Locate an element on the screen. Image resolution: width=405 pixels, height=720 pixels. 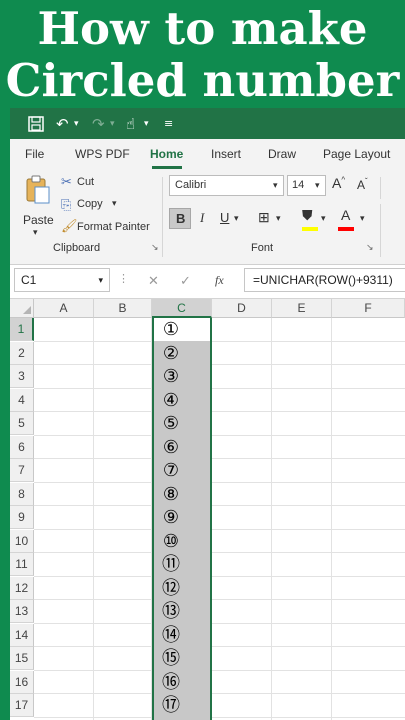
font-color-dropdown-icon: ▾ is located at coordinates (362, 218).